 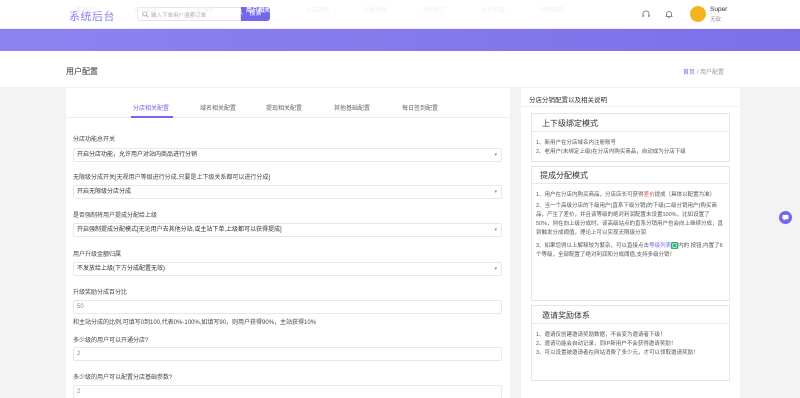 I want to click on section-line: 1、邀请仅创建邀请奖励数据，不会变为邀请者下级！, so click(x=601, y=335).